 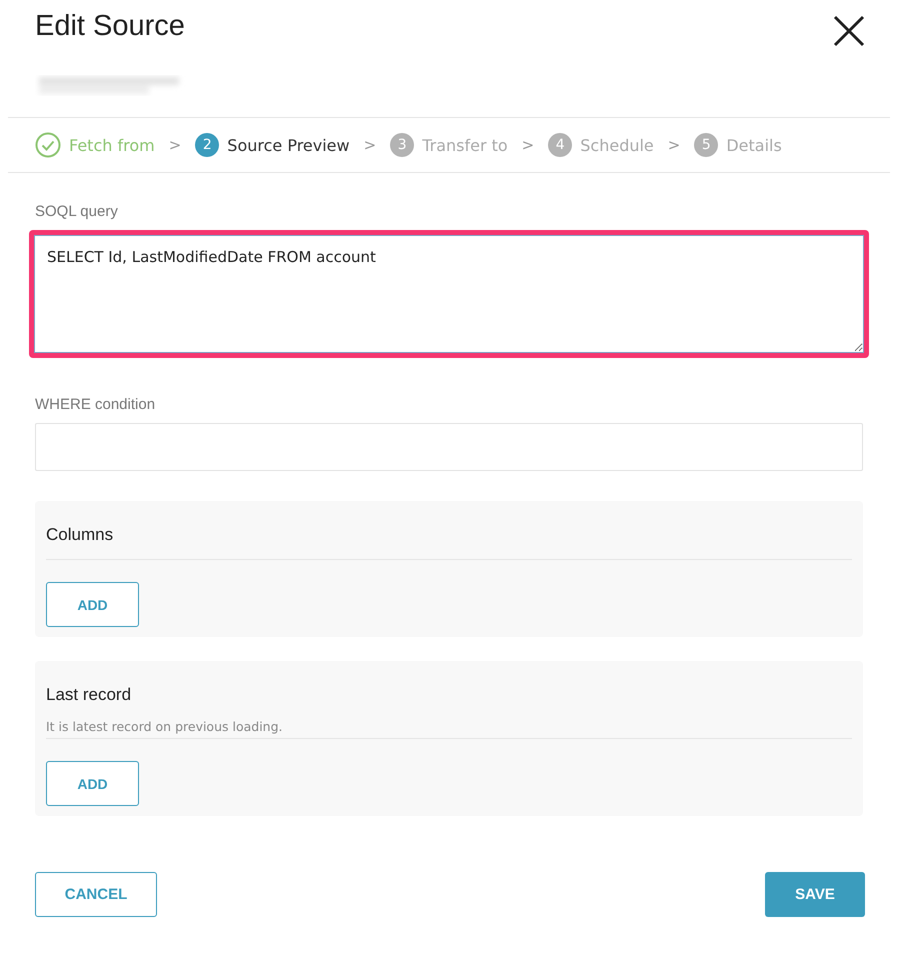 I want to click on check-circle-icon, so click(x=48, y=145).